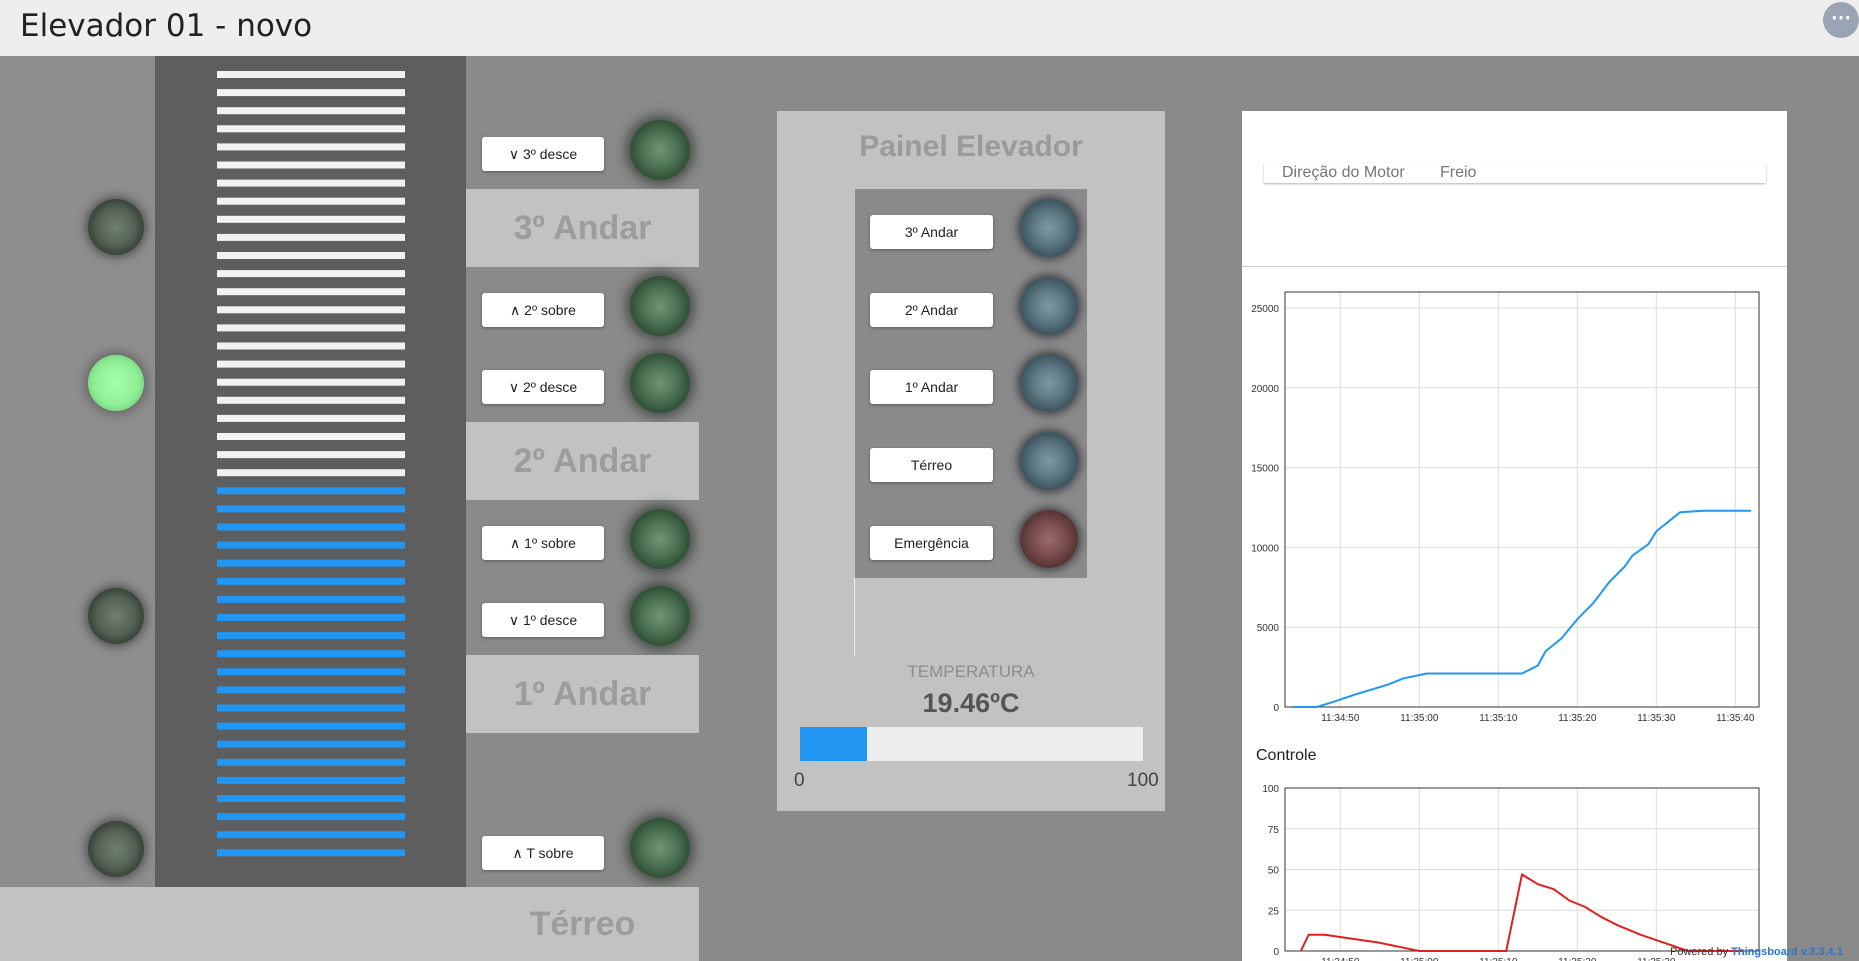 The width and height of the screenshot is (1859, 961). What do you see at coordinates (1458, 173) in the screenshot?
I see `legend-item-freio: Freio` at bounding box center [1458, 173].